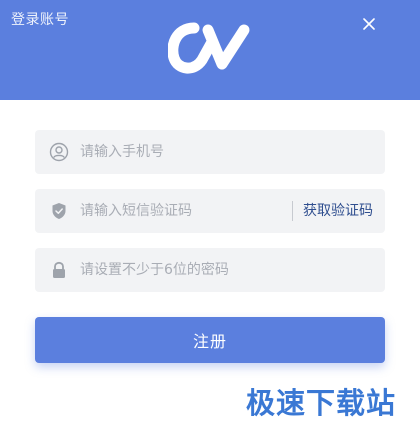 The width and height of the screenshot is (420, 430). I want to click on password-input, so click(225, 270).